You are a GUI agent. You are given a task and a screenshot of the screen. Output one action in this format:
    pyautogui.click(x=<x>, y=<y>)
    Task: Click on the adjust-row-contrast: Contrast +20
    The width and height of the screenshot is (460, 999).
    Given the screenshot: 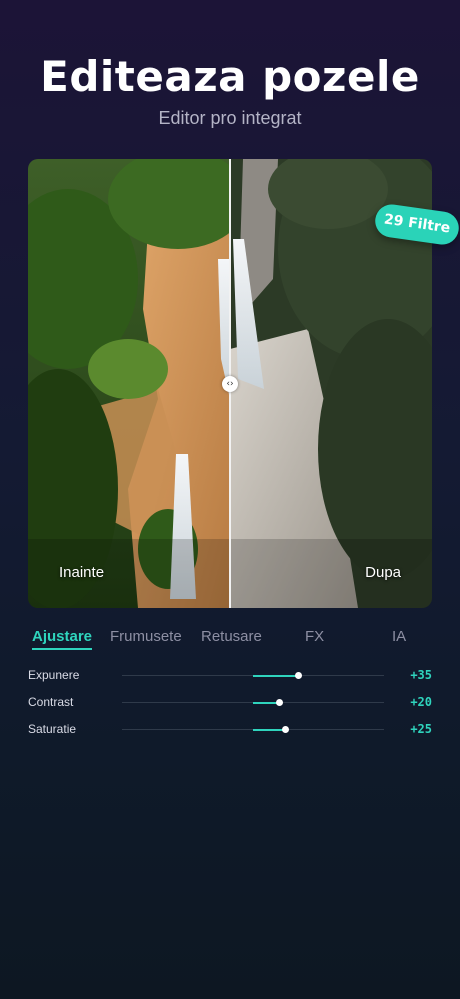 What is the action you would take?
    pyautogui.click(x=230, y=703)
    